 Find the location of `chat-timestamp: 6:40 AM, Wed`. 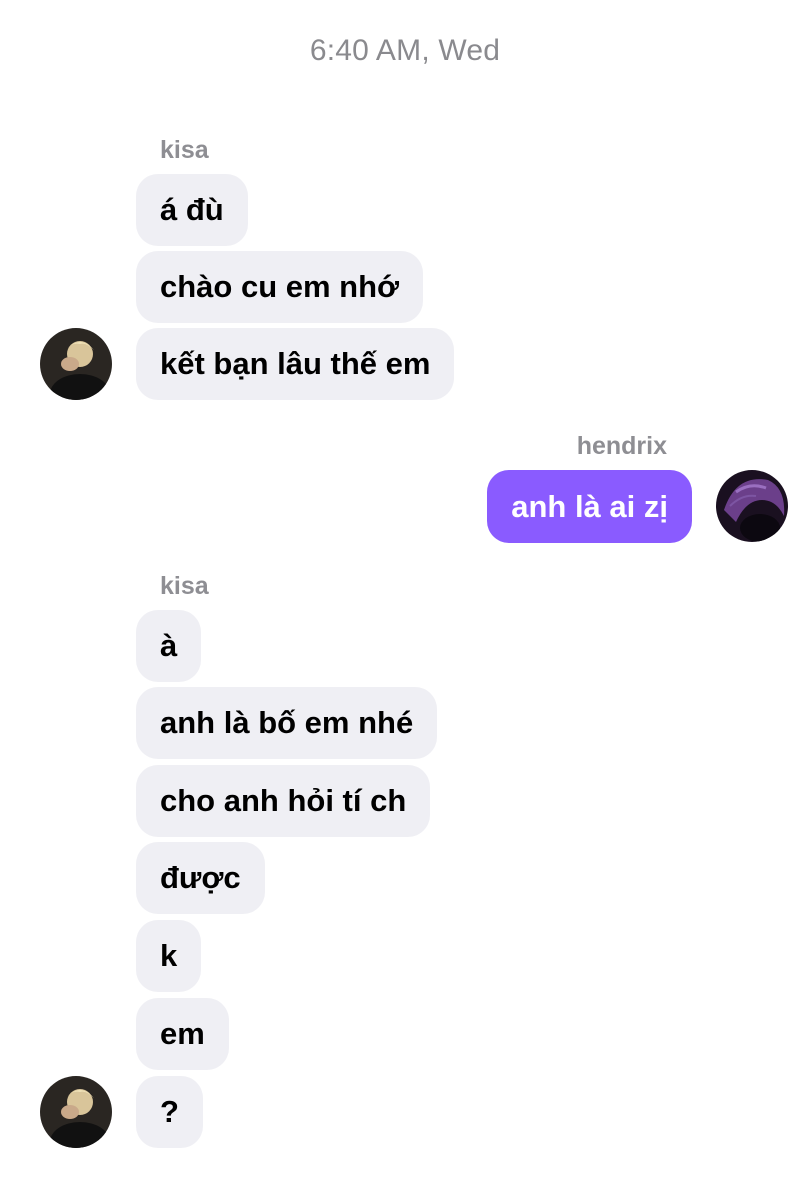

chat-timestamp: 6:40 AM, Wed is located at coordinates (405, 50).